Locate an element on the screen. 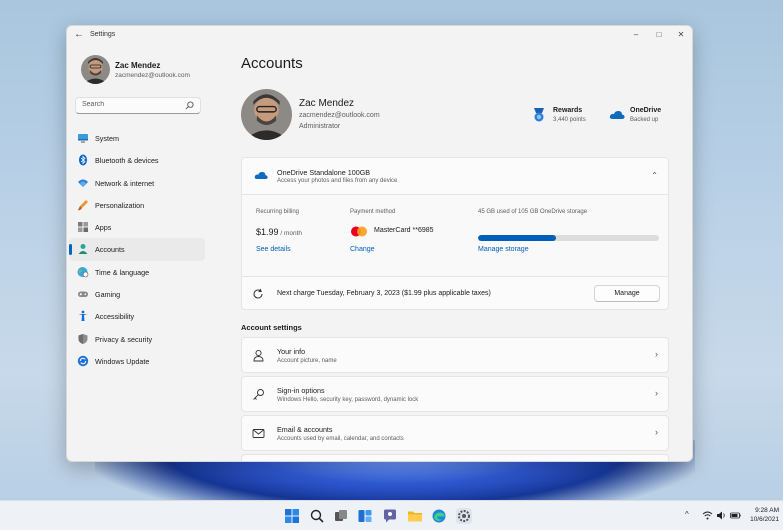  mastercard-icon is located at coordinates (359, 231).